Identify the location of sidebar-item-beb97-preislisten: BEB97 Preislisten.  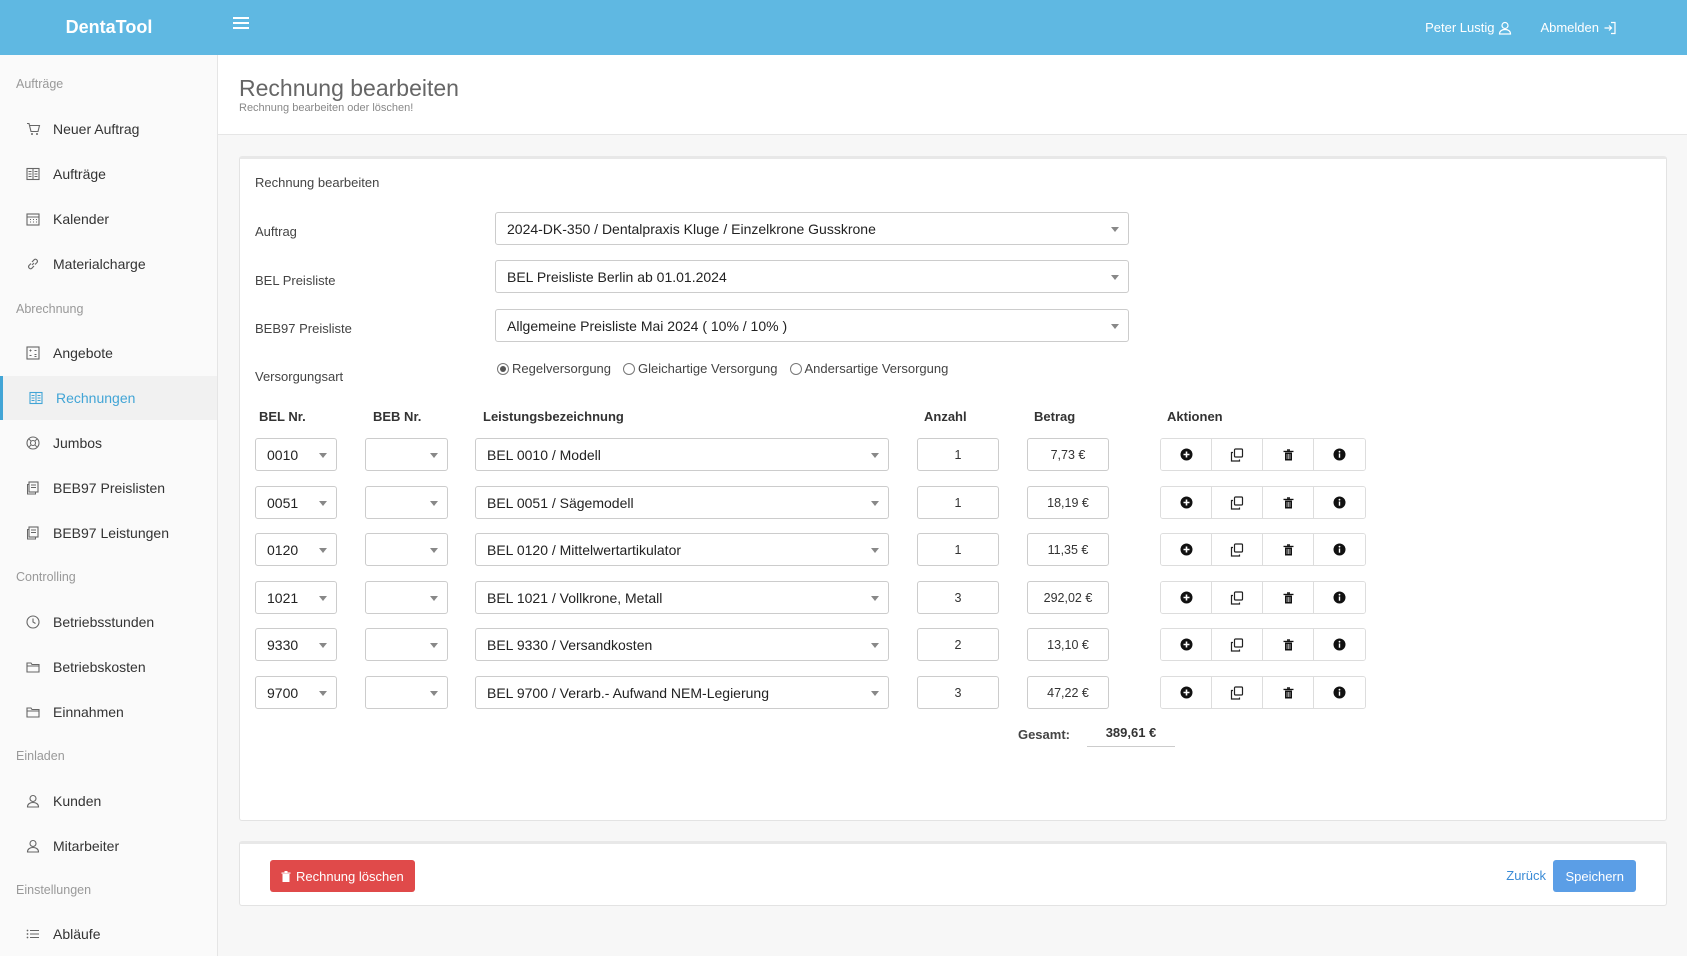
(108, 488).